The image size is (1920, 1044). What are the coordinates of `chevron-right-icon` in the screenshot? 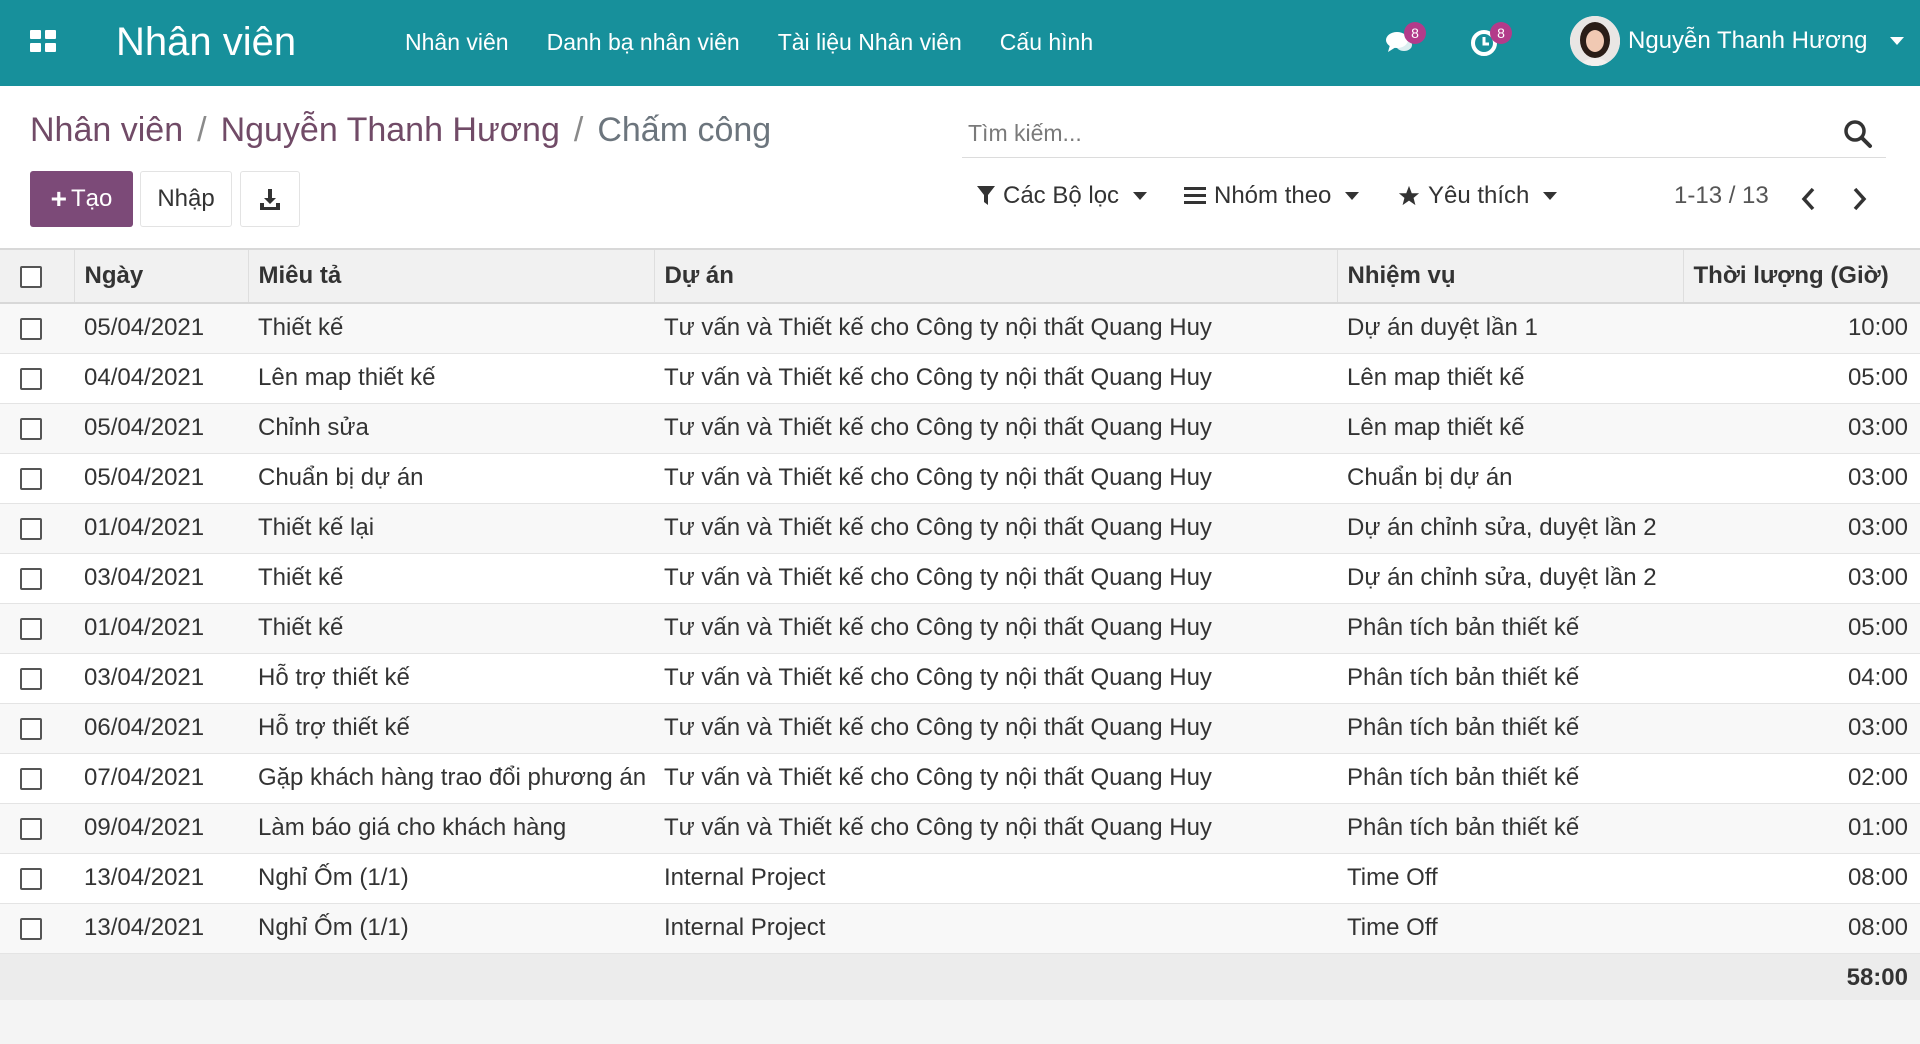 It's located at (1859, 199).